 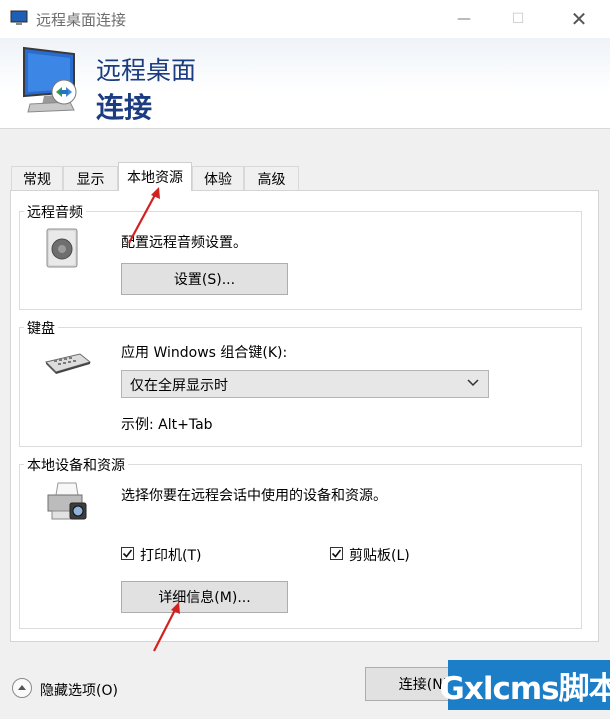 I want to click on remote-monitor-icon, so click(x=50, y=79).